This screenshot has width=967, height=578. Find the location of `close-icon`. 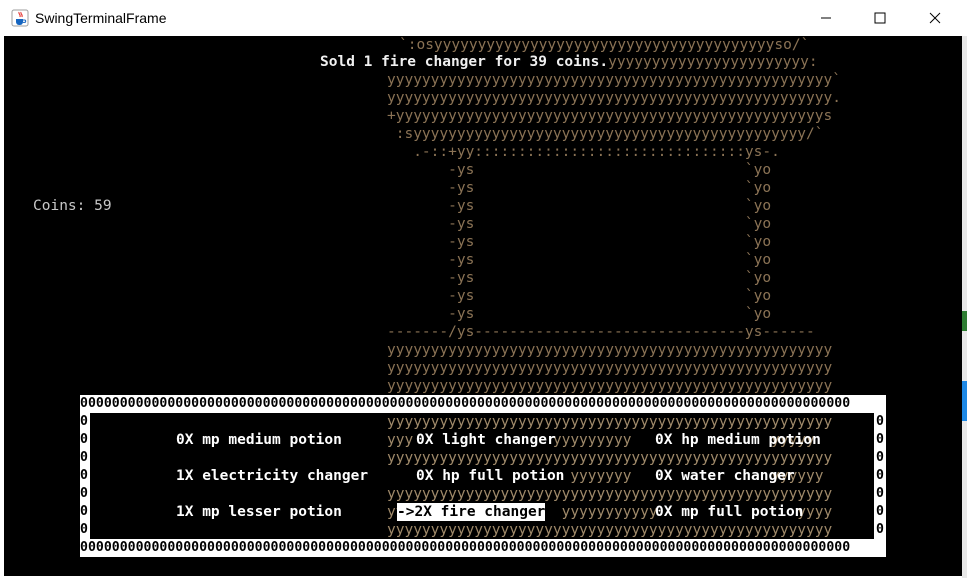

close-icon is located at coordinates (935, 18).